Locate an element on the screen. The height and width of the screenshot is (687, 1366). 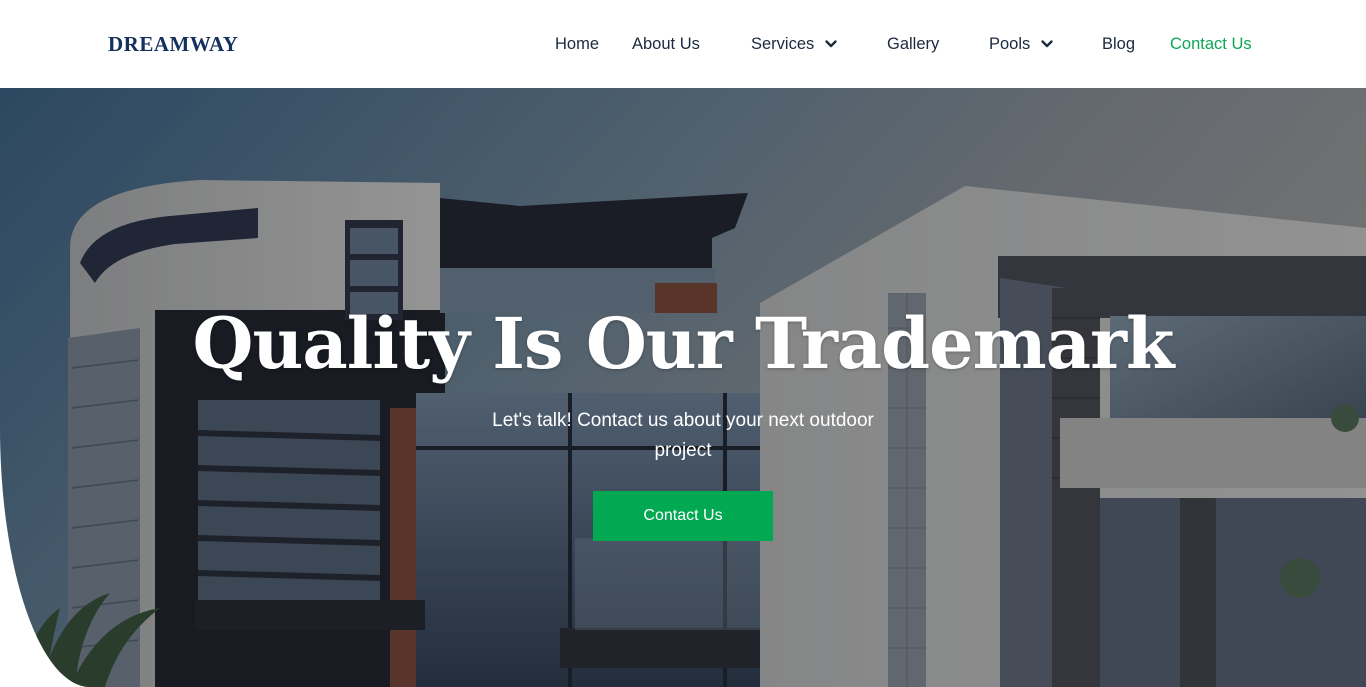
nav-pools-label: Pools is located at coordinates (1010, 44).